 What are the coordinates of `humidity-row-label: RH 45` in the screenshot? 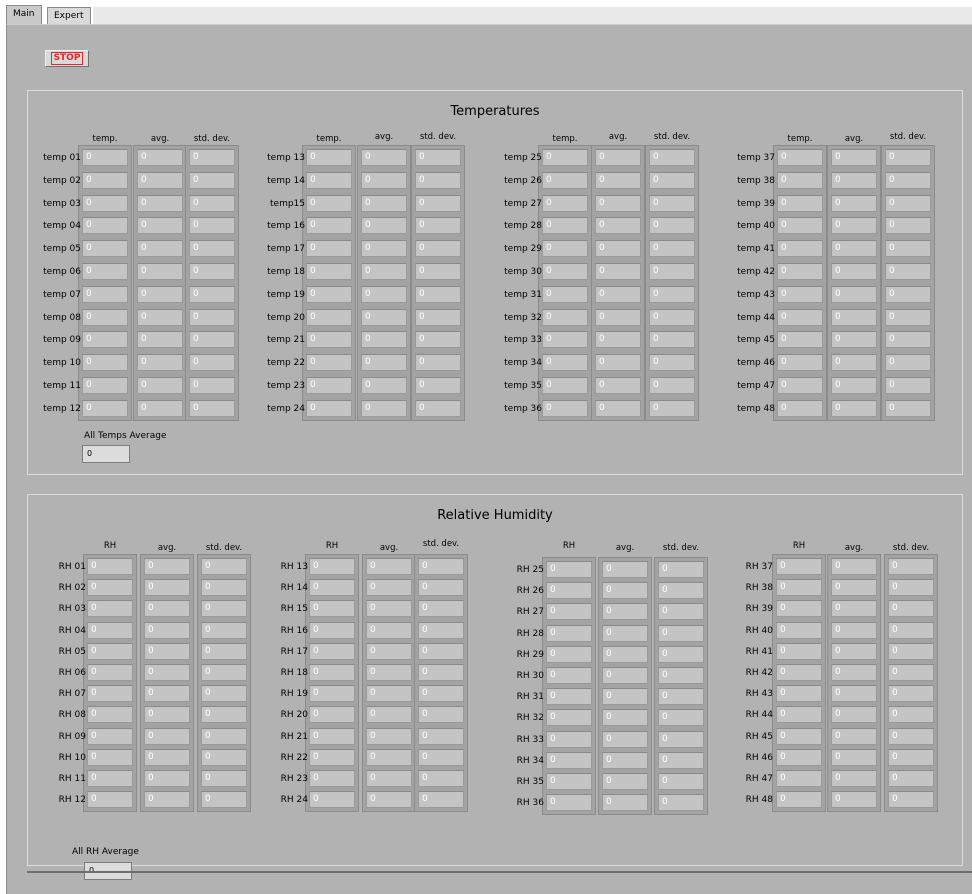 It's located at (759, 736).